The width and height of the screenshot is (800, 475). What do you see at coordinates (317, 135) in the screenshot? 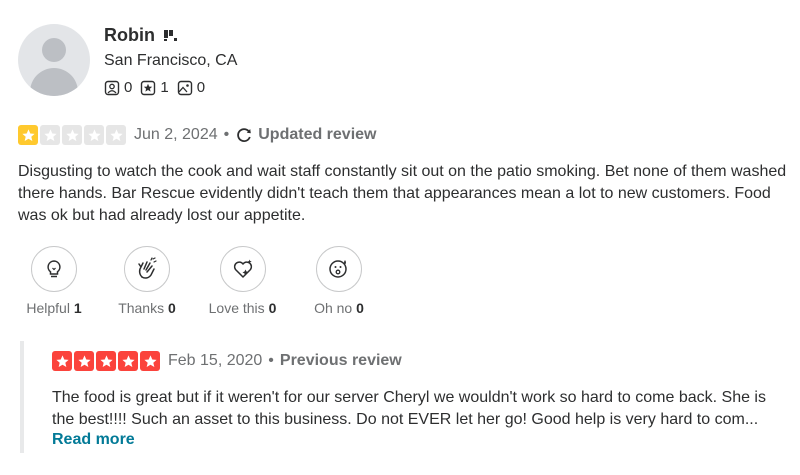
I see `updated-review-text: Updated review` at bounding box center [317, 135].